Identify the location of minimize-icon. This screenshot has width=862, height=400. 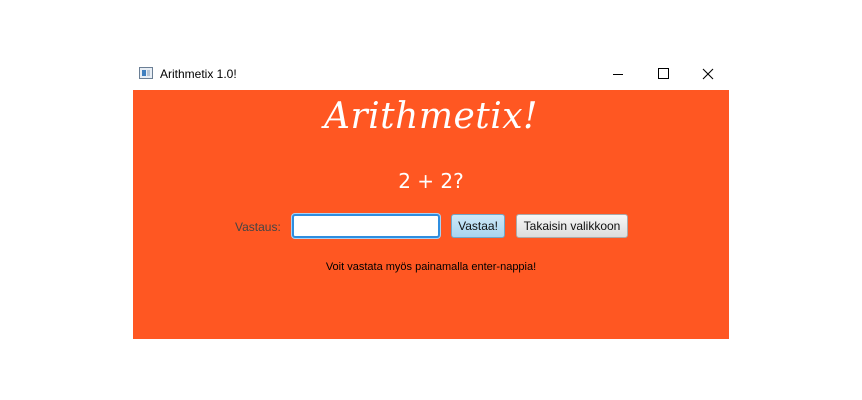
(618, 74).